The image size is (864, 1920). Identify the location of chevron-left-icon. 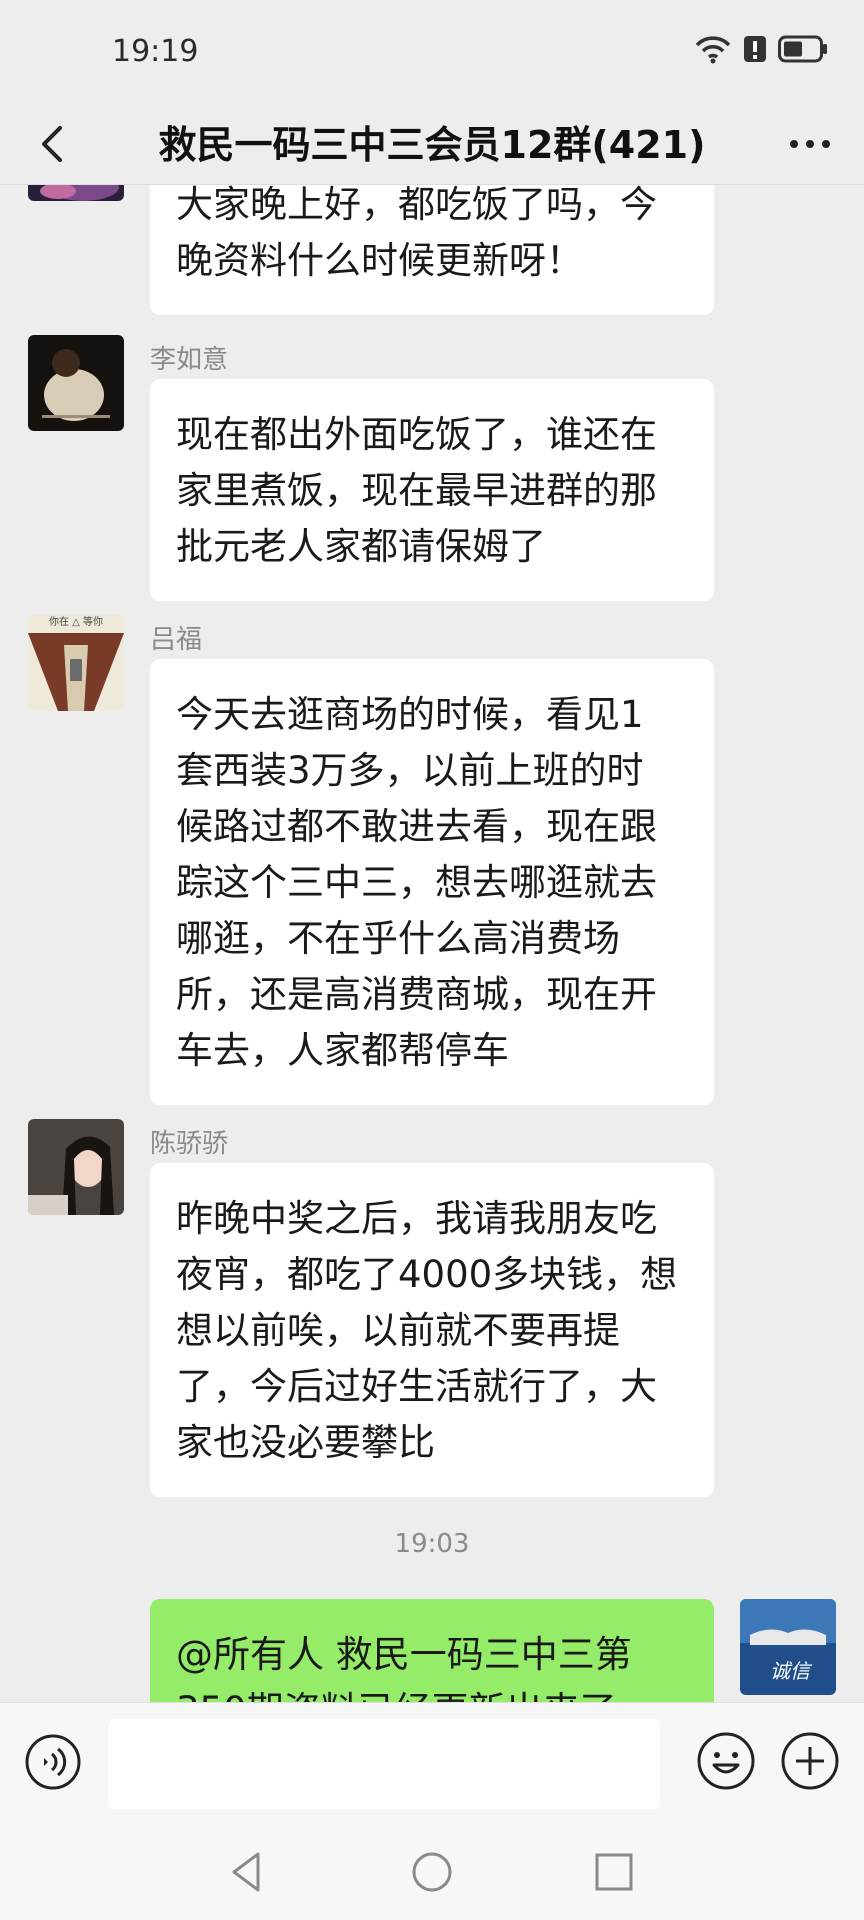
(54, 144).